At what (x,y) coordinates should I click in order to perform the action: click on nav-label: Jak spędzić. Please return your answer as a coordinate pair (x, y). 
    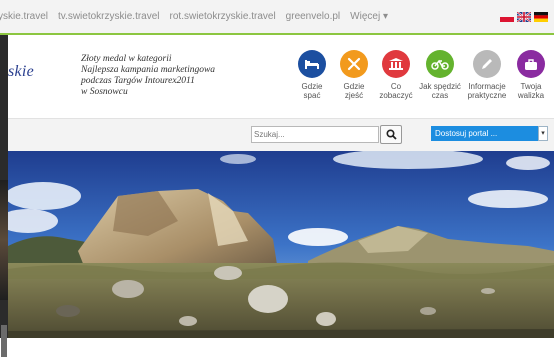
    Looking at the image, I should click on (440, 86).